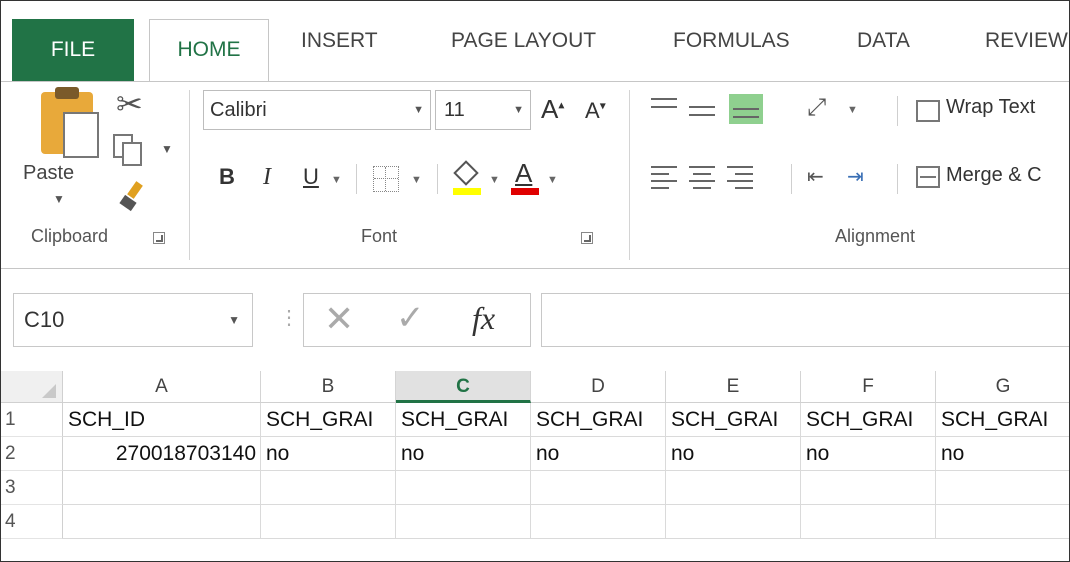  What do you see at coordinates (868, 387) in the screenshot?
I see `column-header-f: F` at bounding box center [868, 387].